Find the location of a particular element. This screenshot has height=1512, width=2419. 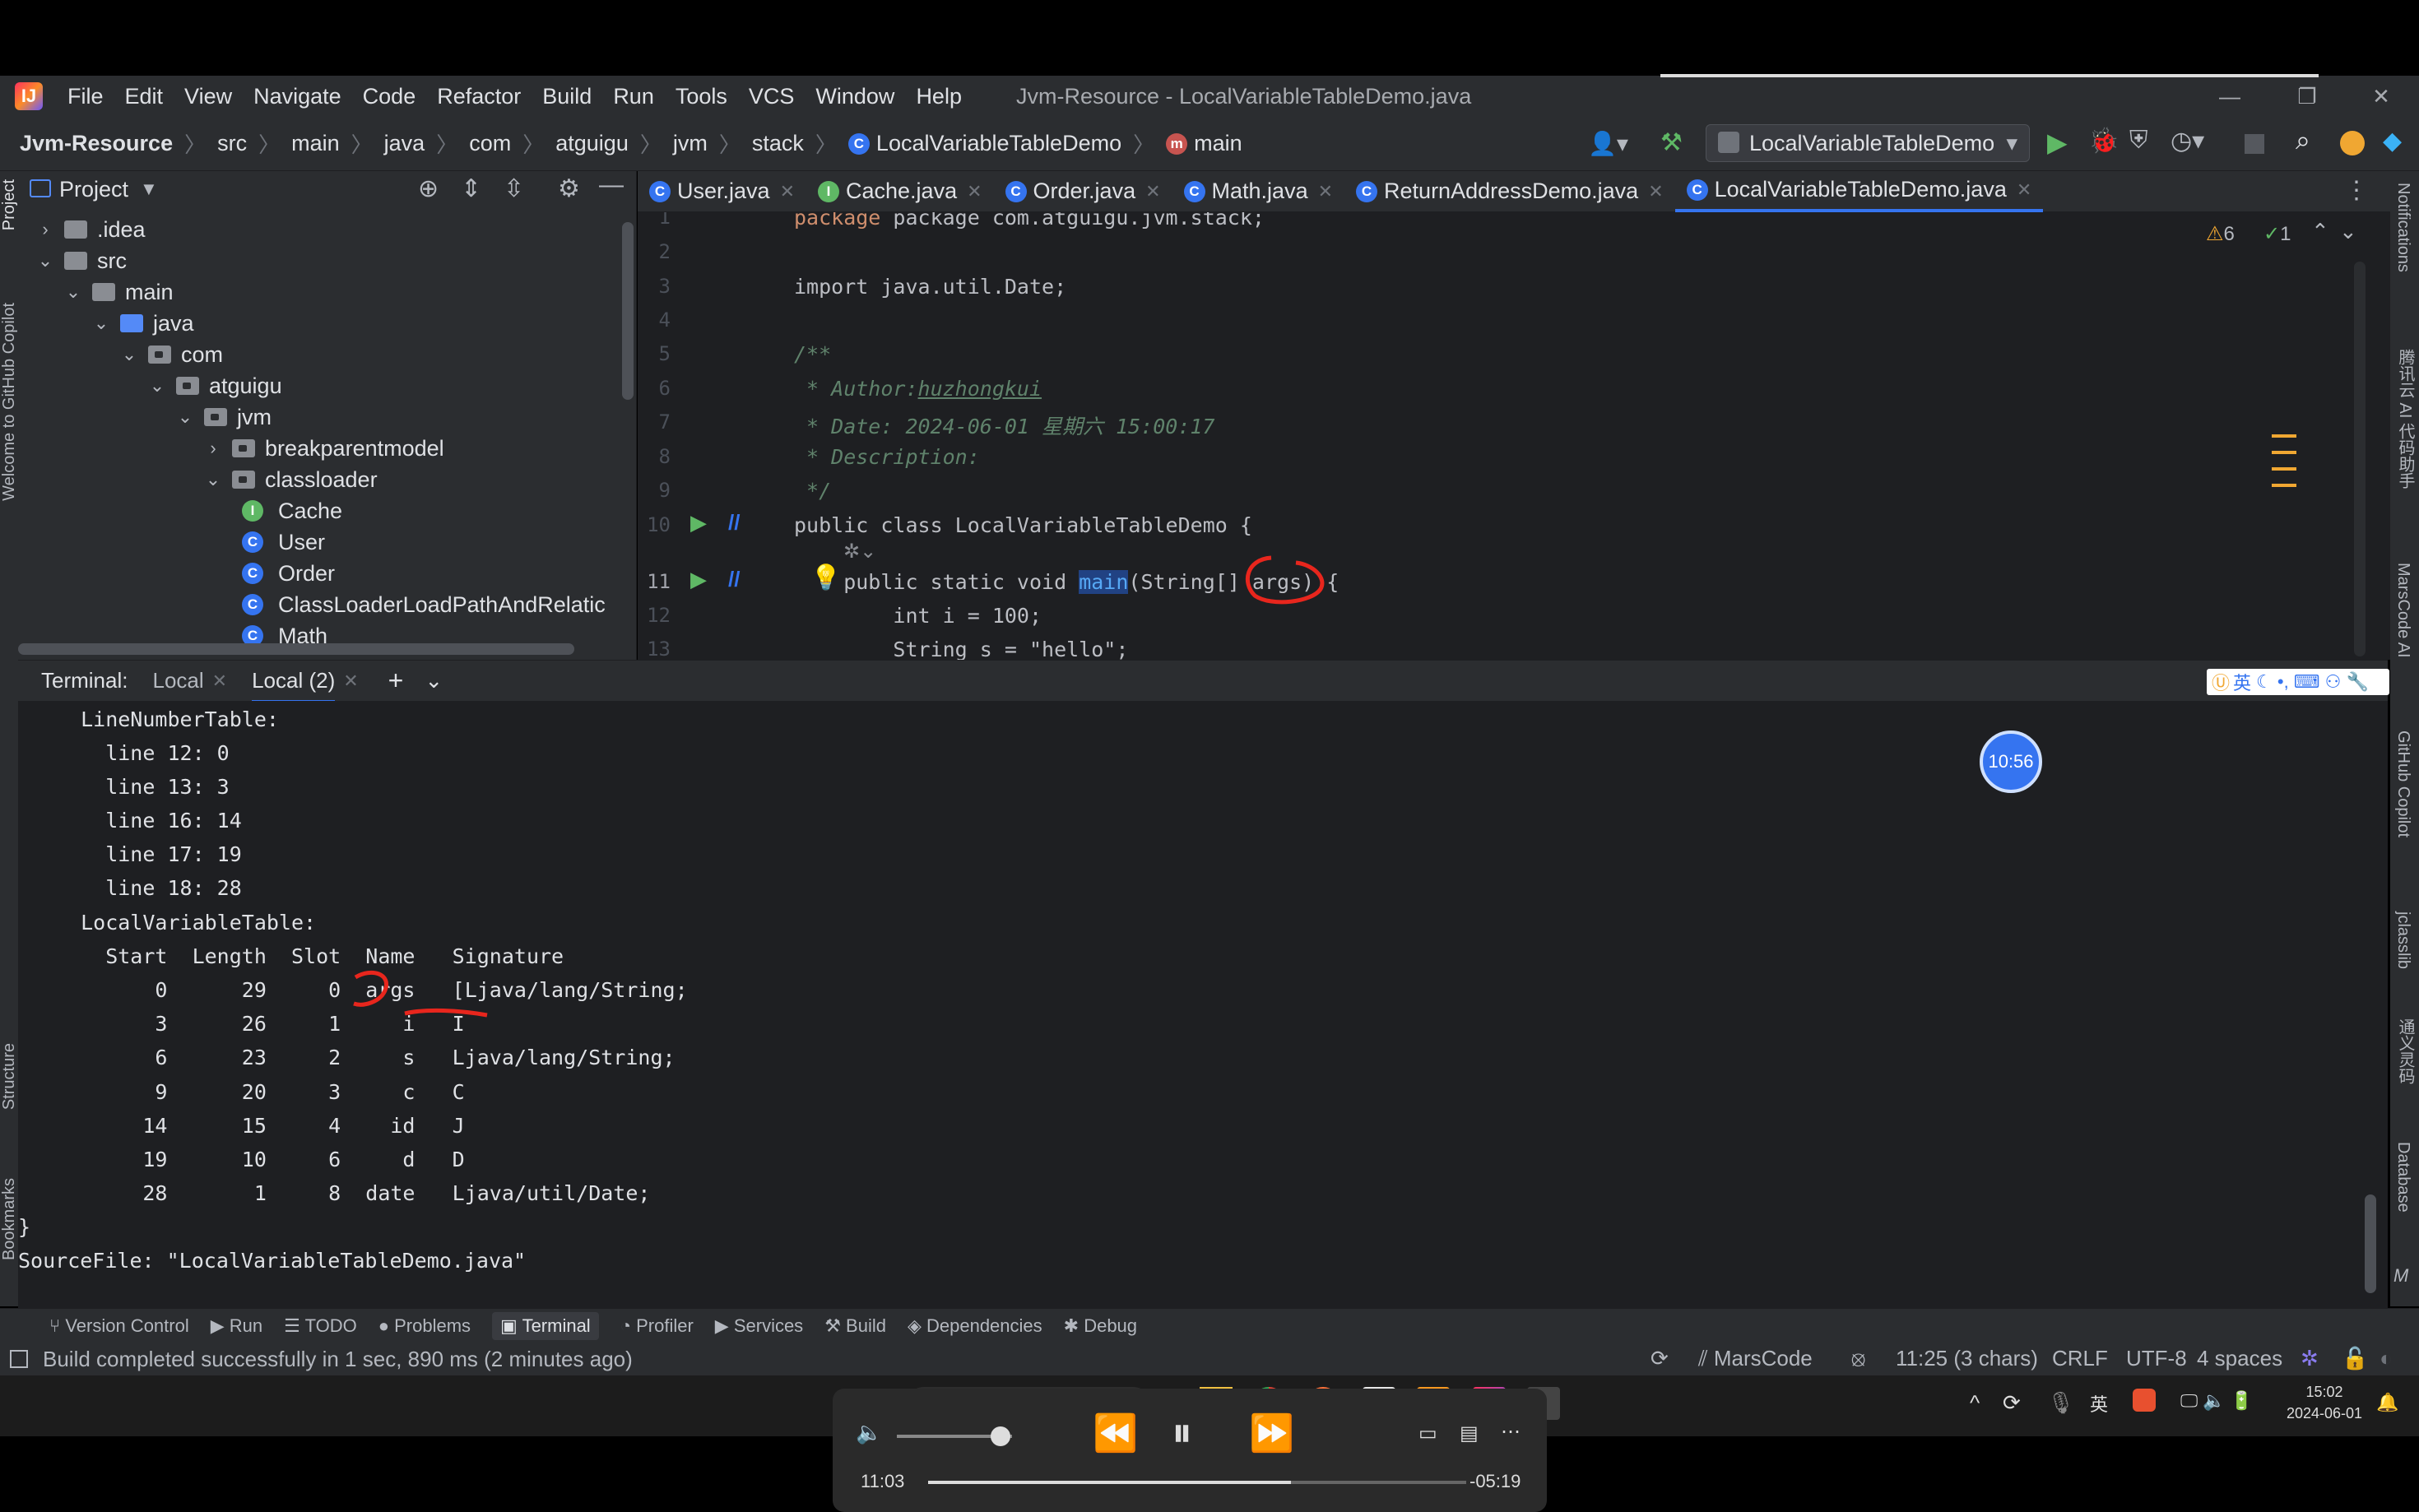

chevron-down-icon: ▼ is located at coordinates (149, 189).